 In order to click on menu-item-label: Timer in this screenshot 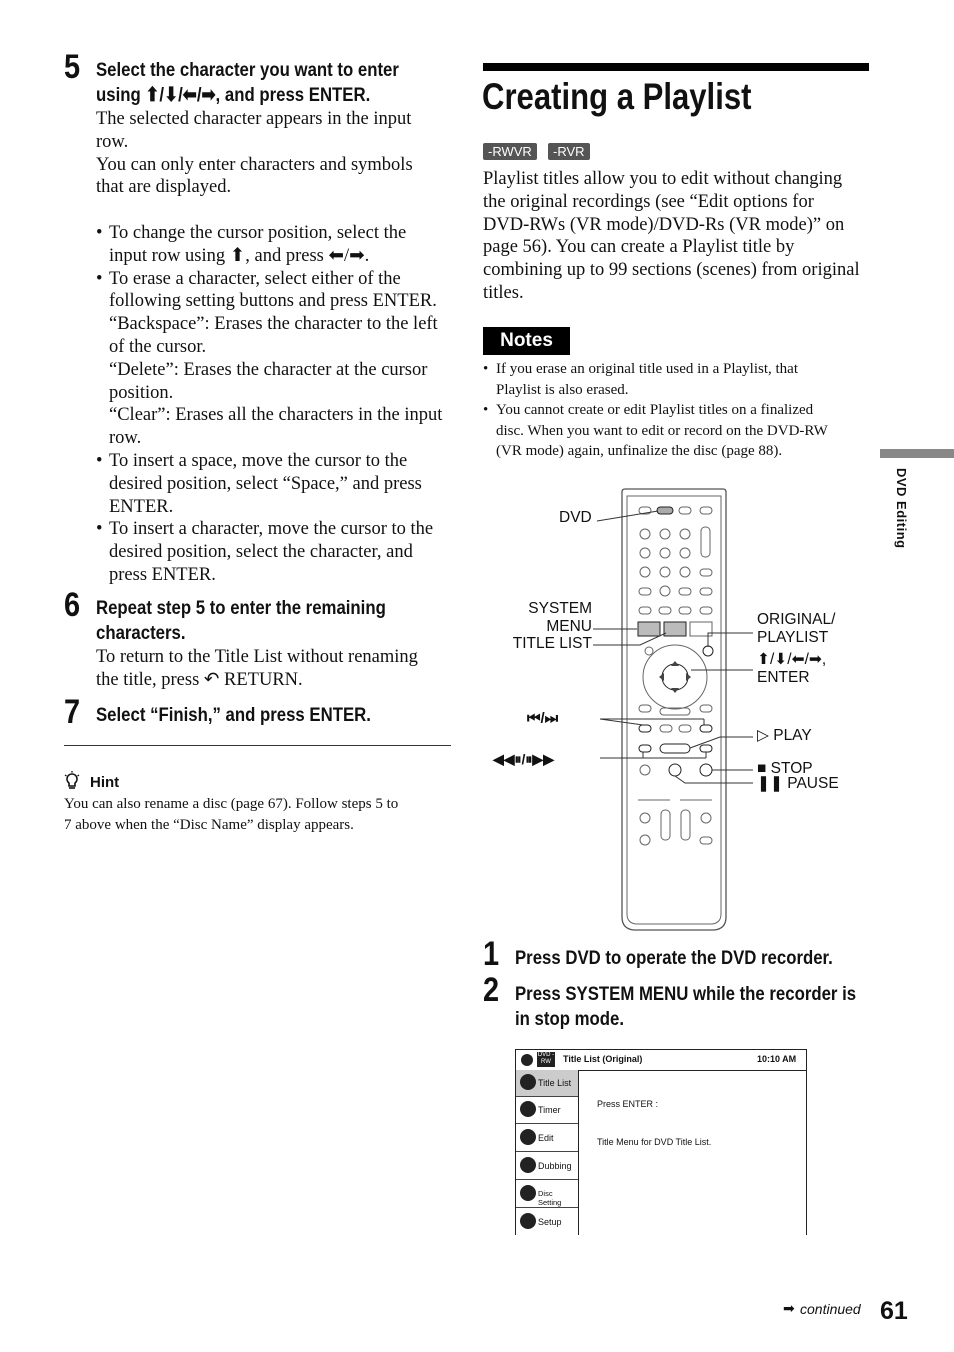, I will do `click(549, 1110)`.